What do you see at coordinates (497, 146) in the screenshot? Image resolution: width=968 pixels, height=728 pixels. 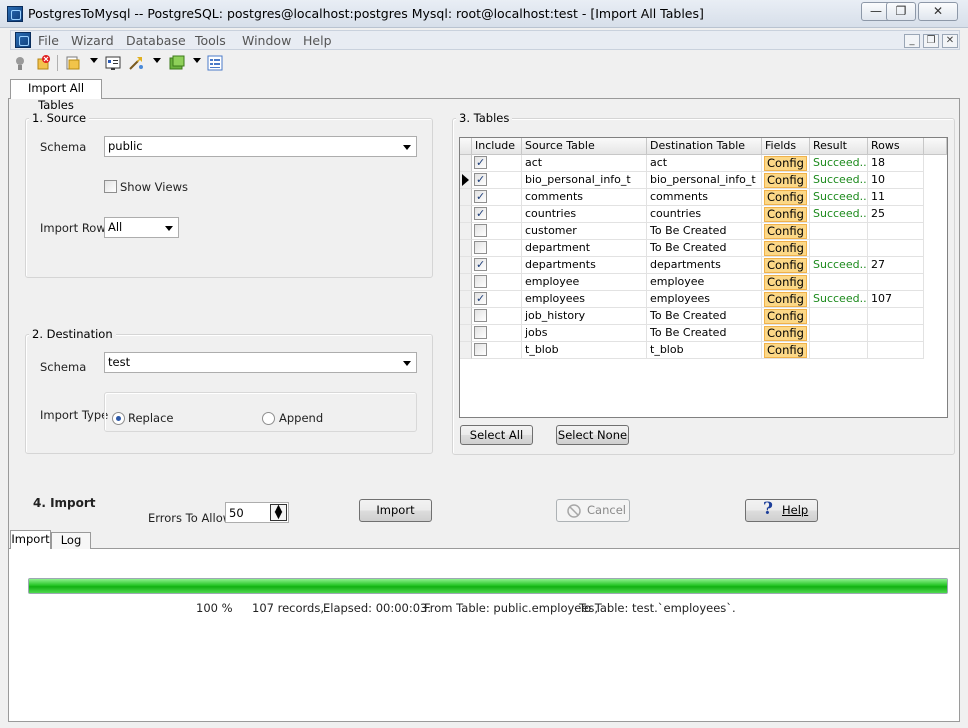 I see `column-header-include: Include` at bounding box center [497, 146].